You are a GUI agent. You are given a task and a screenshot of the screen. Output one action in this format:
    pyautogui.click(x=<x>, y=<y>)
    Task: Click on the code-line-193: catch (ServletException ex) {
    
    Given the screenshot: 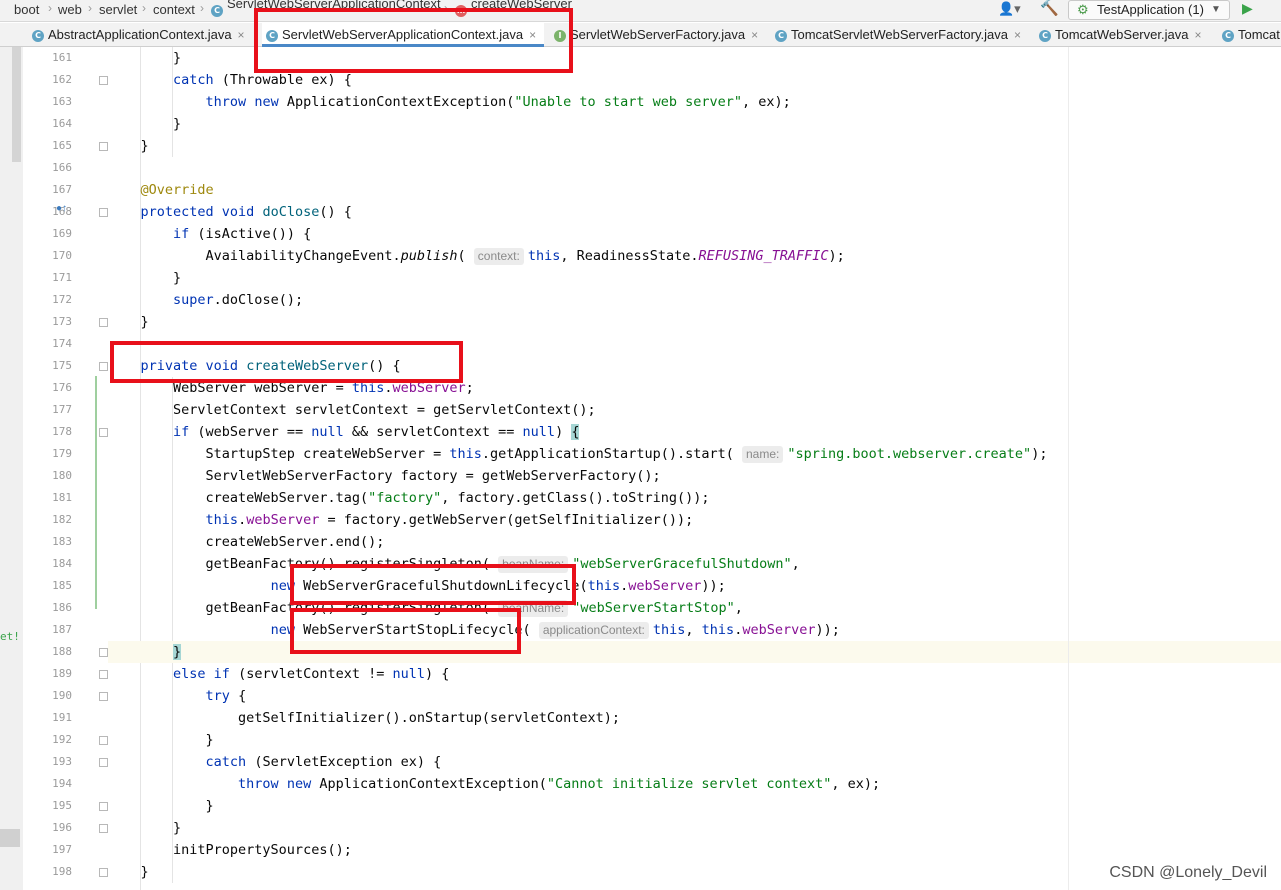 What is the action you would take?
    pyautogui.click(x=323, y=762)
    